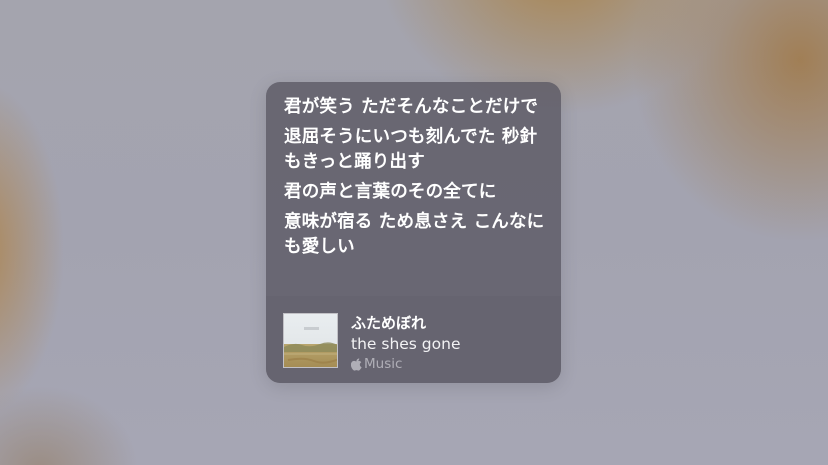 The width and height of the screenshot is (828, 465). Describe the element at coordinates (406, 344) in the screenshot. I see `track-artist: the shes gone` at that location.